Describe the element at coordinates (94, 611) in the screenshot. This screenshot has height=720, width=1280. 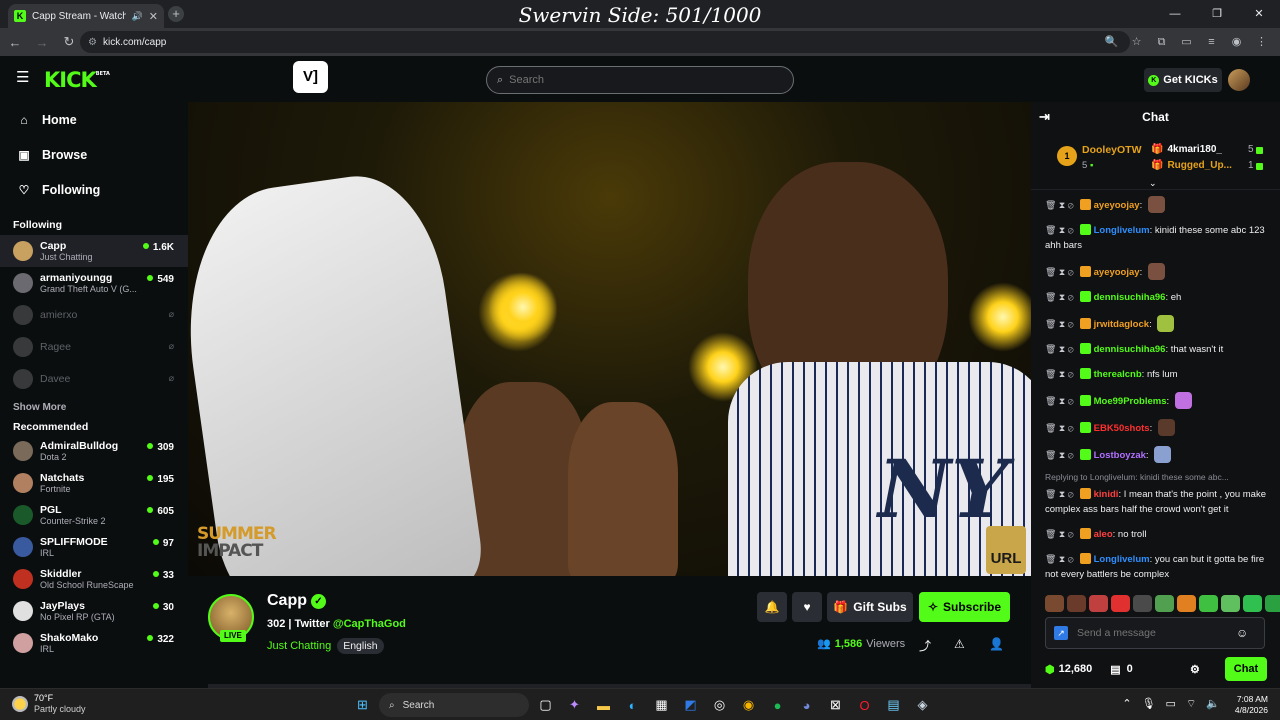
I see `sidebar-channel: JayPlays No Pixel RP (GTA) 30` at that location.